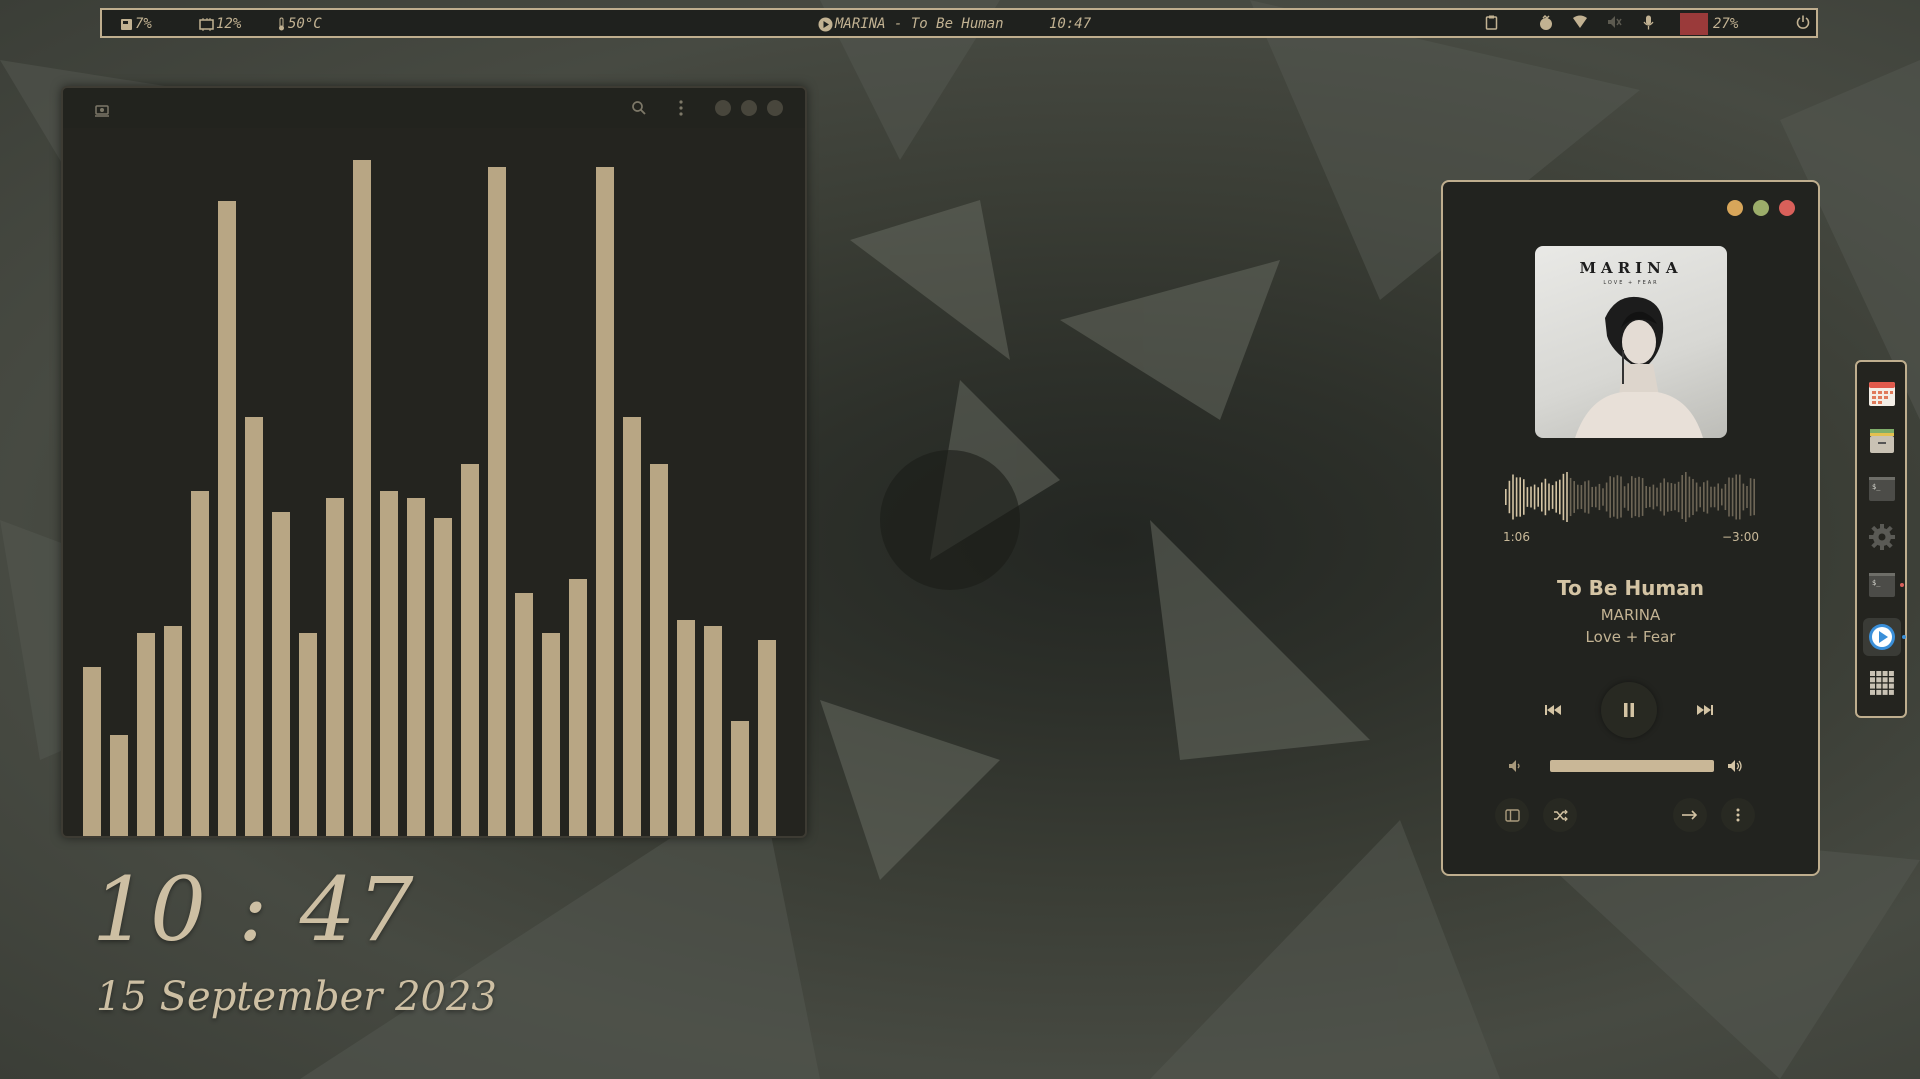  What do you see at coordinates (911, 24) in the screenshot?
I see `now-playing-indicator: MARINA - To Be Human` at bounding box center [911, 24].